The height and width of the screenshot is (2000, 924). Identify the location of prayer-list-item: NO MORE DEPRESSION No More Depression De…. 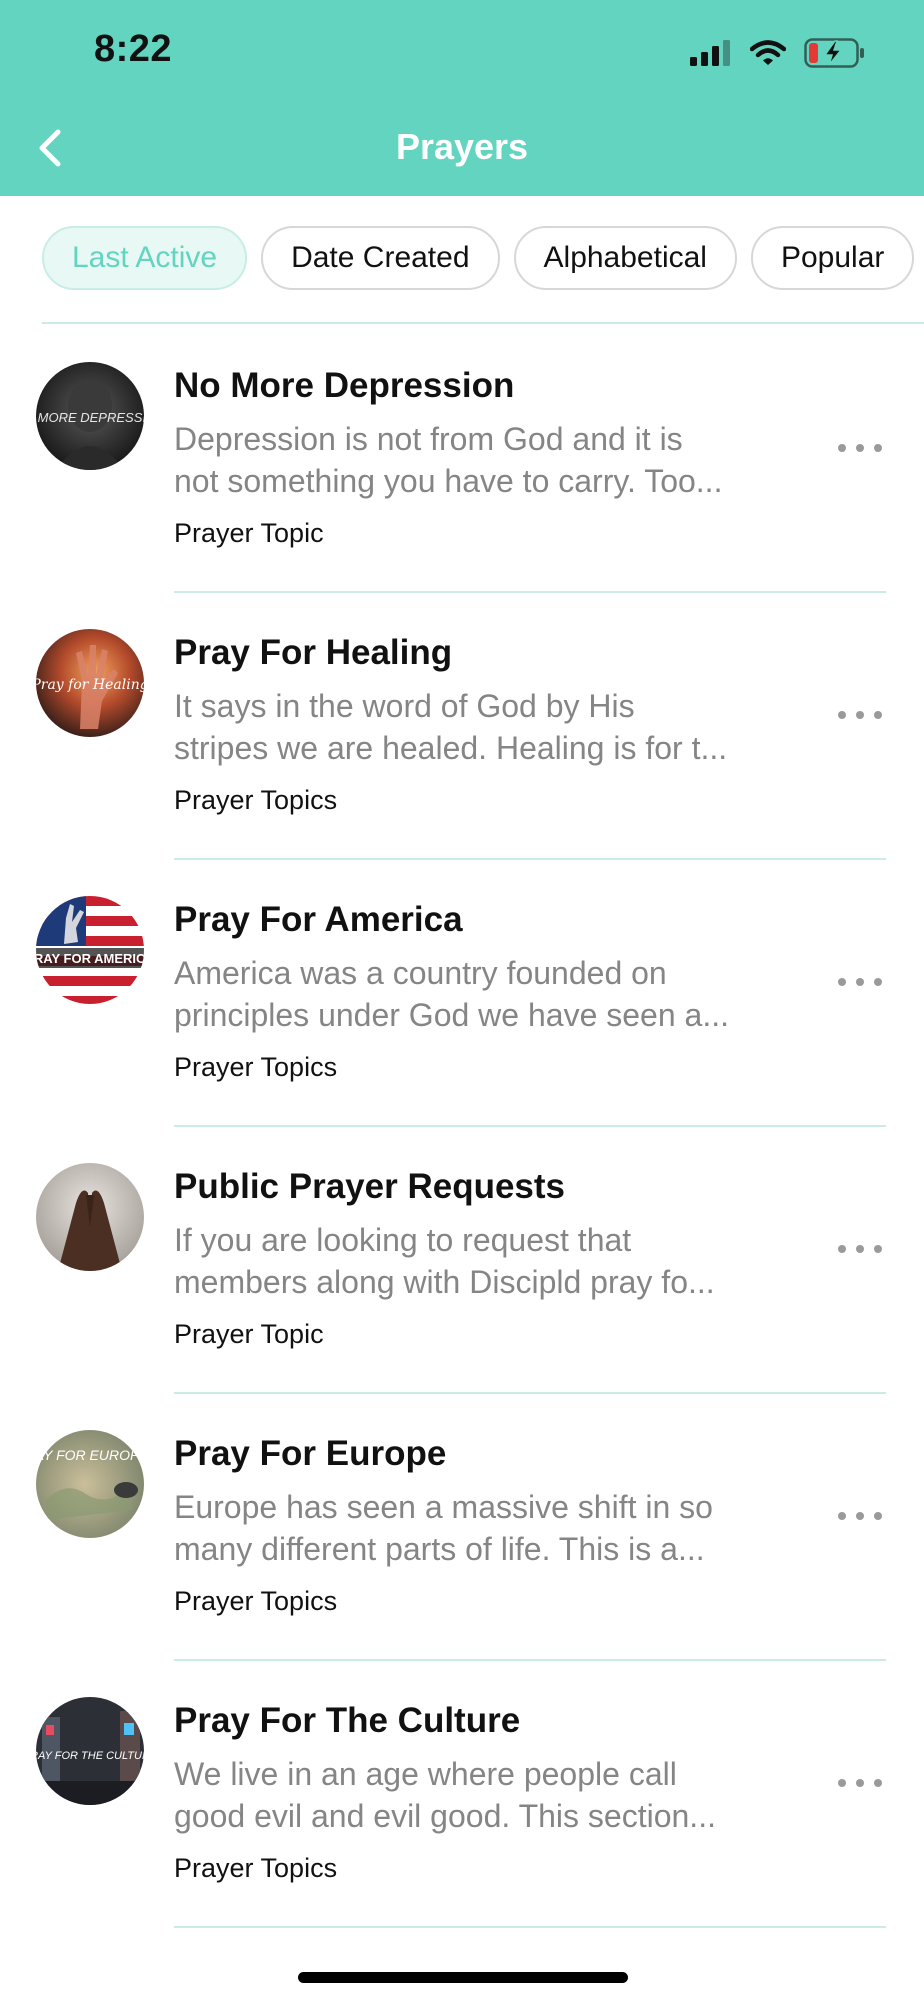
(462, 459).